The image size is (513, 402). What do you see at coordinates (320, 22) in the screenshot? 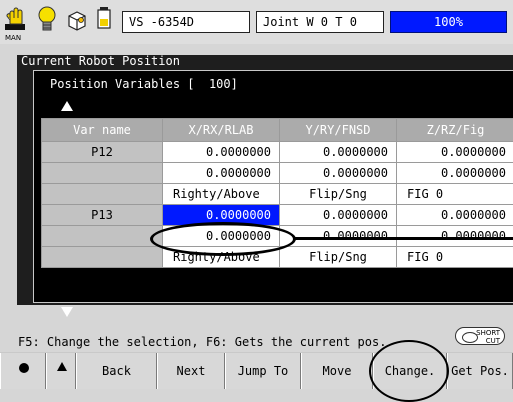
I see `joint-mode-field: Joint W 0 T 0` at bounding box center [320, 22].